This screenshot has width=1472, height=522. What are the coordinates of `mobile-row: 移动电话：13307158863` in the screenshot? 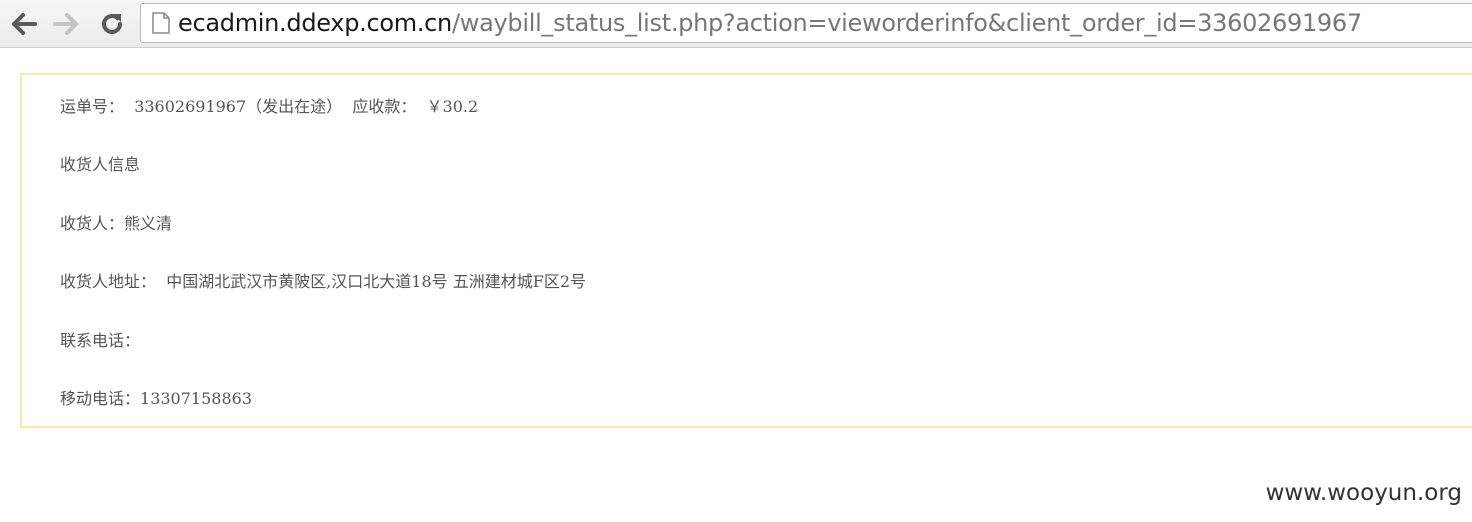 It's located at (156, 397).